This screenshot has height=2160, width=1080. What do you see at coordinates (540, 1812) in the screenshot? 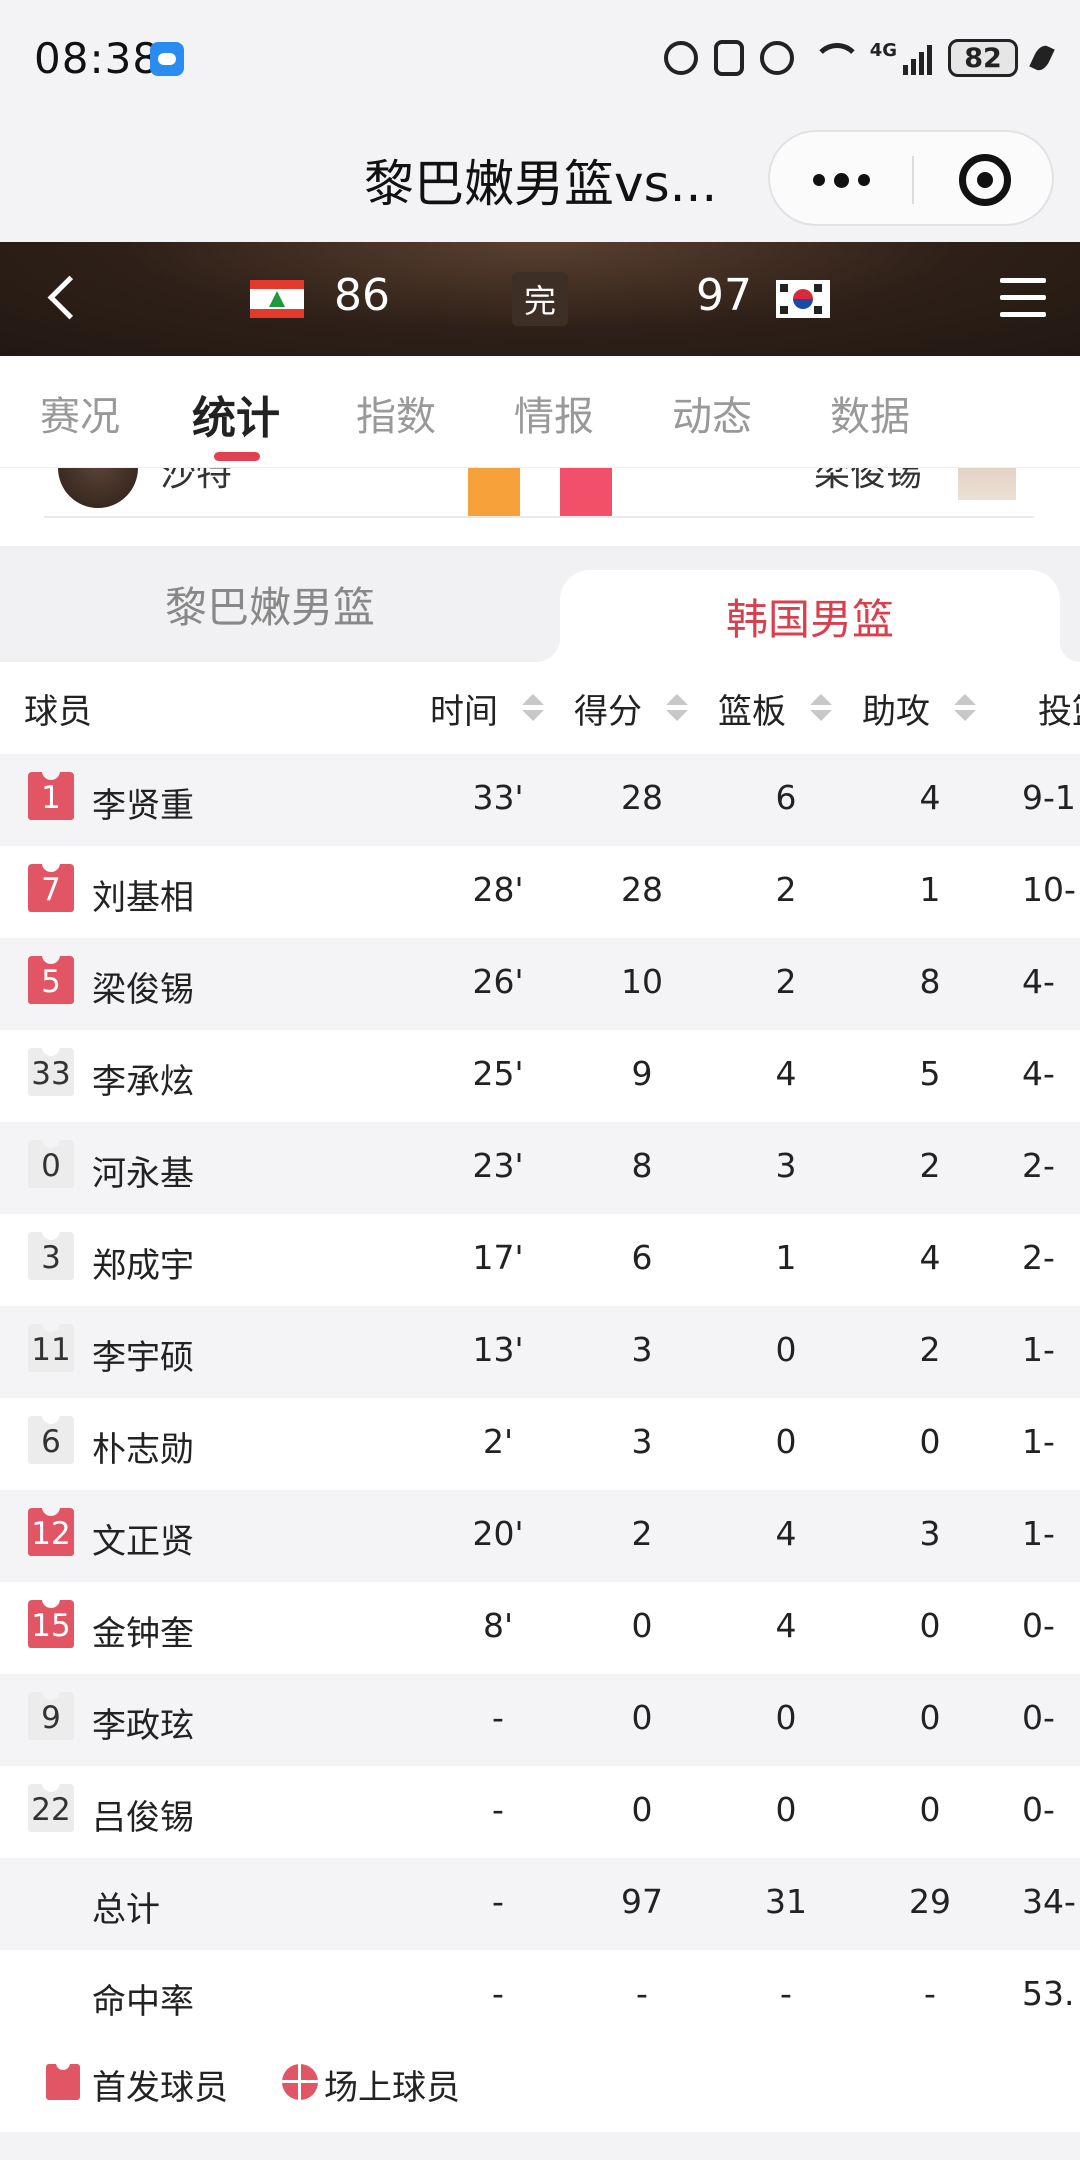
I see `table-row: 22 吕俊锡 - 0 0 0 0-` at bounding box center [540, 1812].